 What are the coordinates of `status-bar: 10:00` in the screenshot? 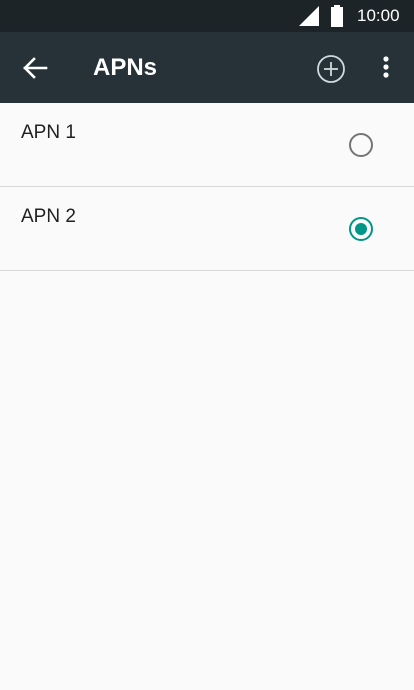 It's located at (207, 16).